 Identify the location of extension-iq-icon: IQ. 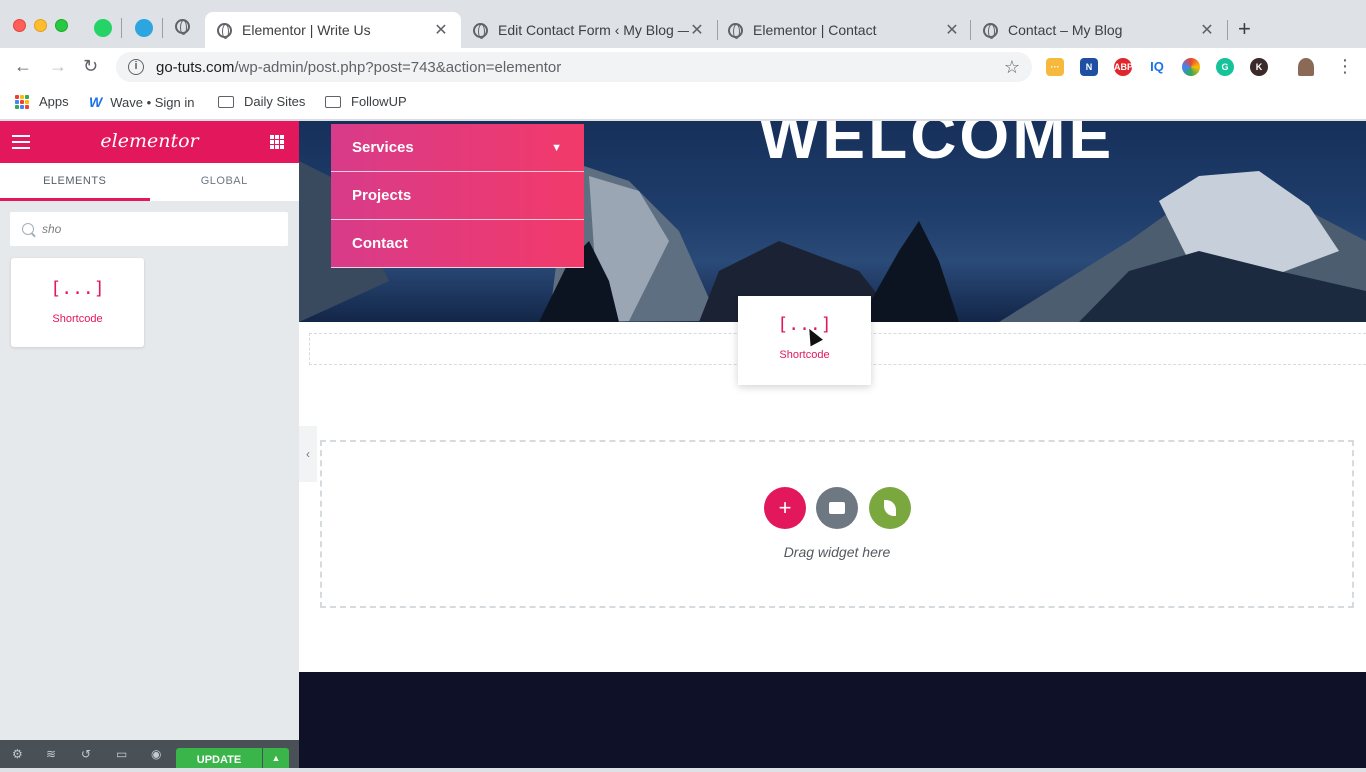
(1157, 67).